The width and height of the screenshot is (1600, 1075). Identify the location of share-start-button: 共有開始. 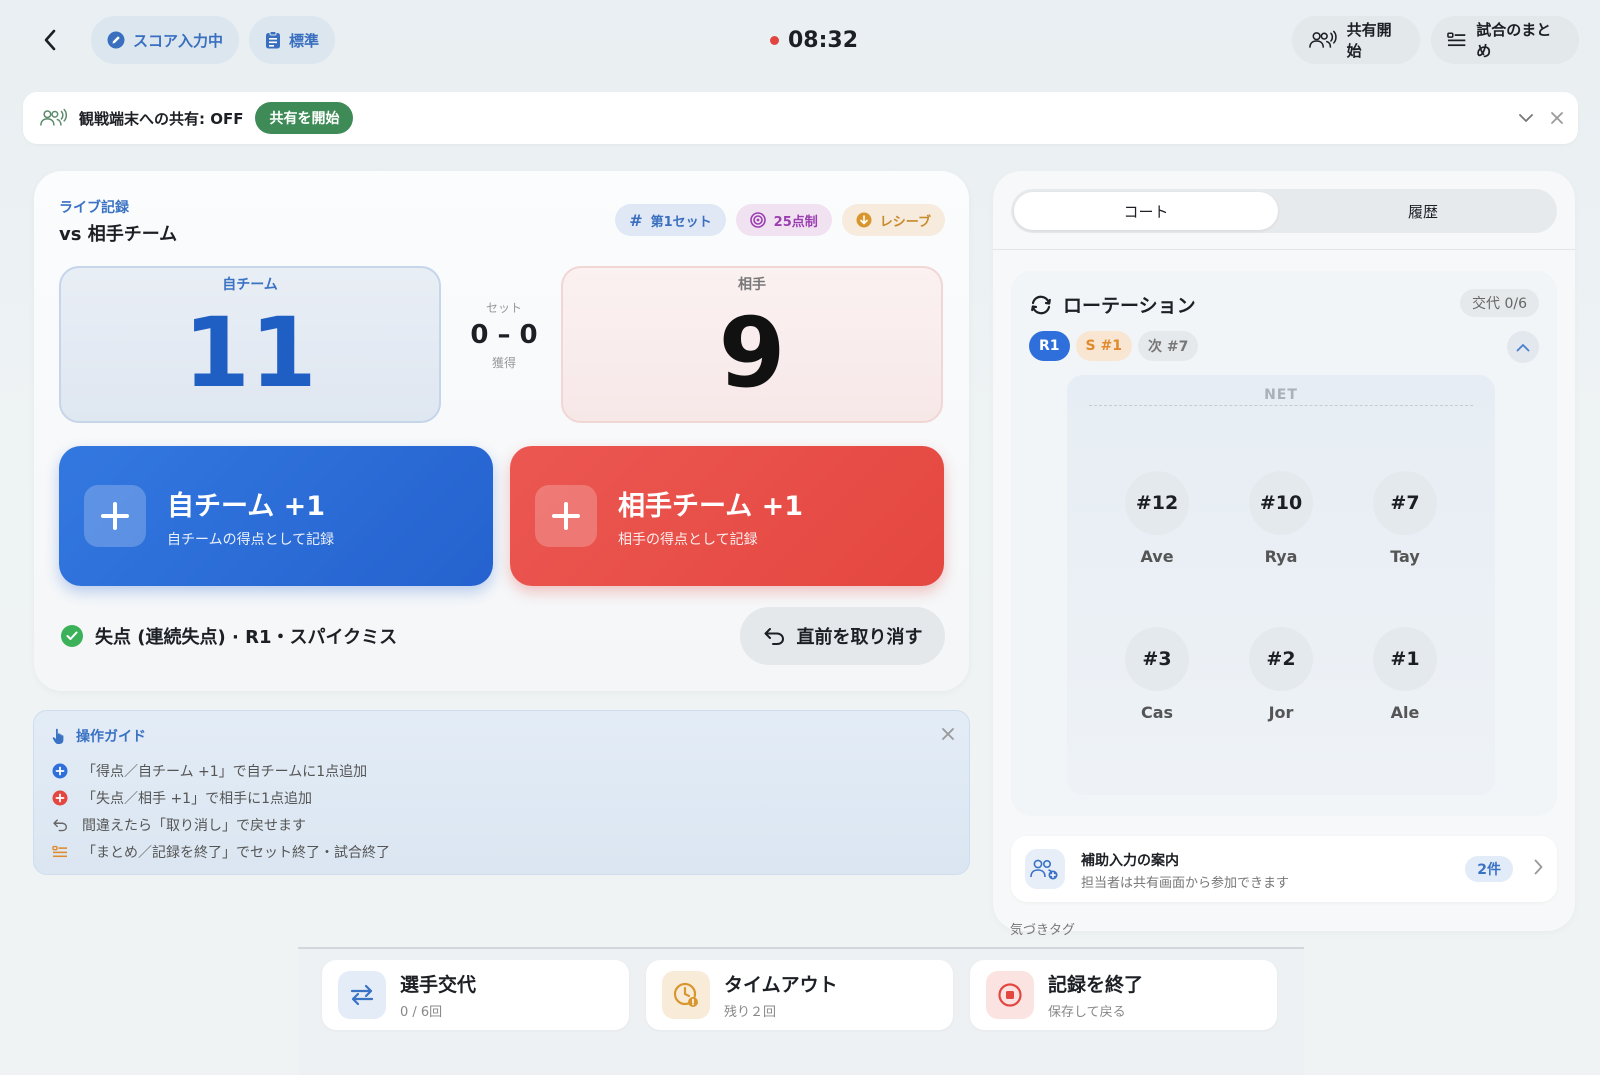
(1356, 40).